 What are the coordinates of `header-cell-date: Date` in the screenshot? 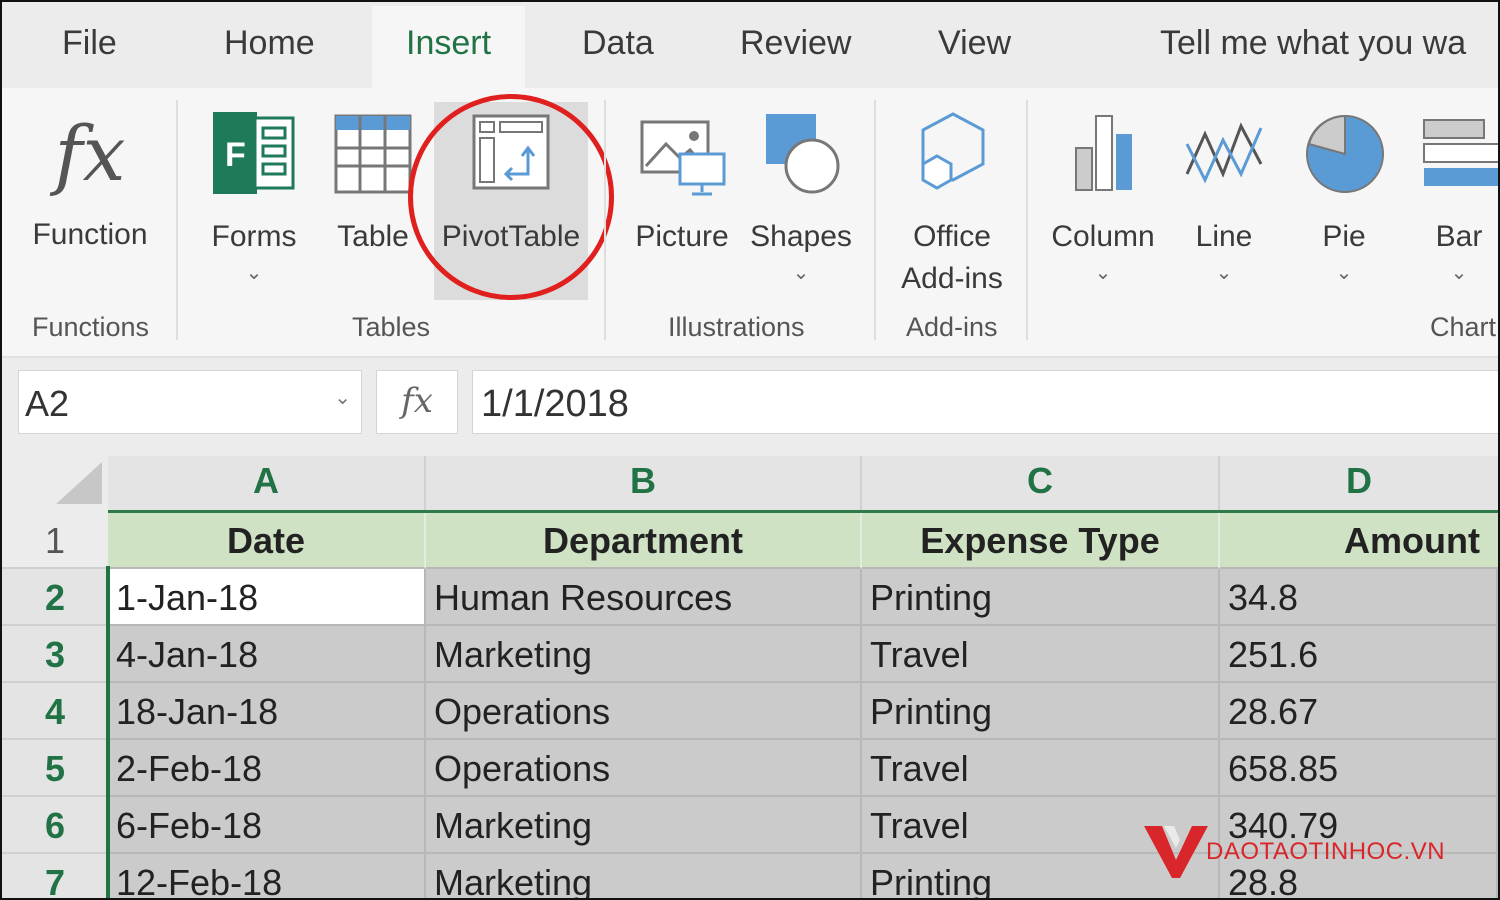 It's located at (267, 540).